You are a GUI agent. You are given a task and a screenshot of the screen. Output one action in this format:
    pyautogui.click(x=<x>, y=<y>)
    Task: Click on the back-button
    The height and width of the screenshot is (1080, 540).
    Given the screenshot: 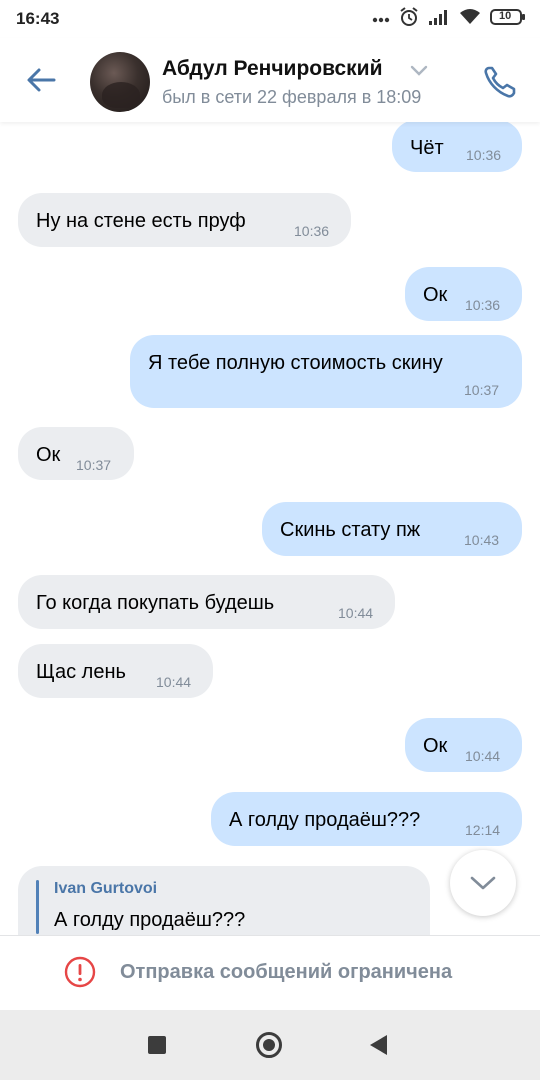 What is the action you would take?
    pyautogui.click(x=41, y=80)
    